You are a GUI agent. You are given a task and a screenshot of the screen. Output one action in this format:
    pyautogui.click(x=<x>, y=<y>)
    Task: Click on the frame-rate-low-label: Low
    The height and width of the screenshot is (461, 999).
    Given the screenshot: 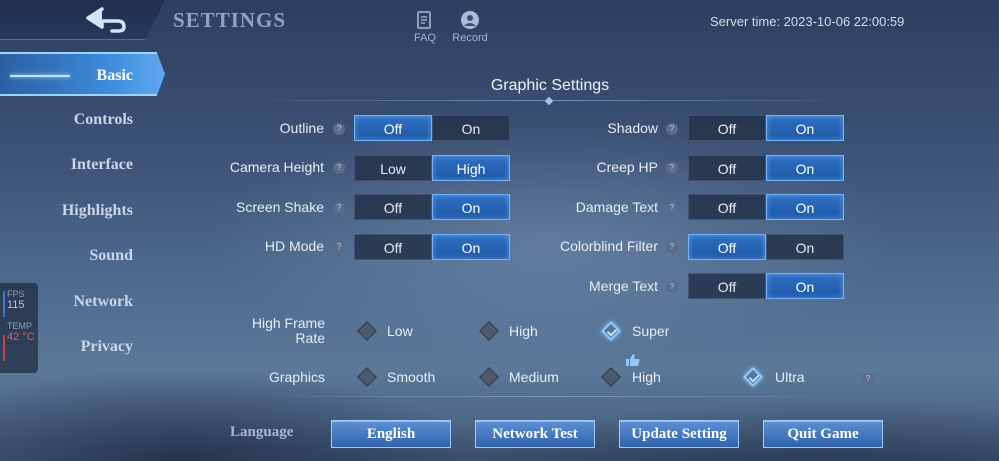 What is the action you would take?
    pyautogui.click(x=400, y=331)
    